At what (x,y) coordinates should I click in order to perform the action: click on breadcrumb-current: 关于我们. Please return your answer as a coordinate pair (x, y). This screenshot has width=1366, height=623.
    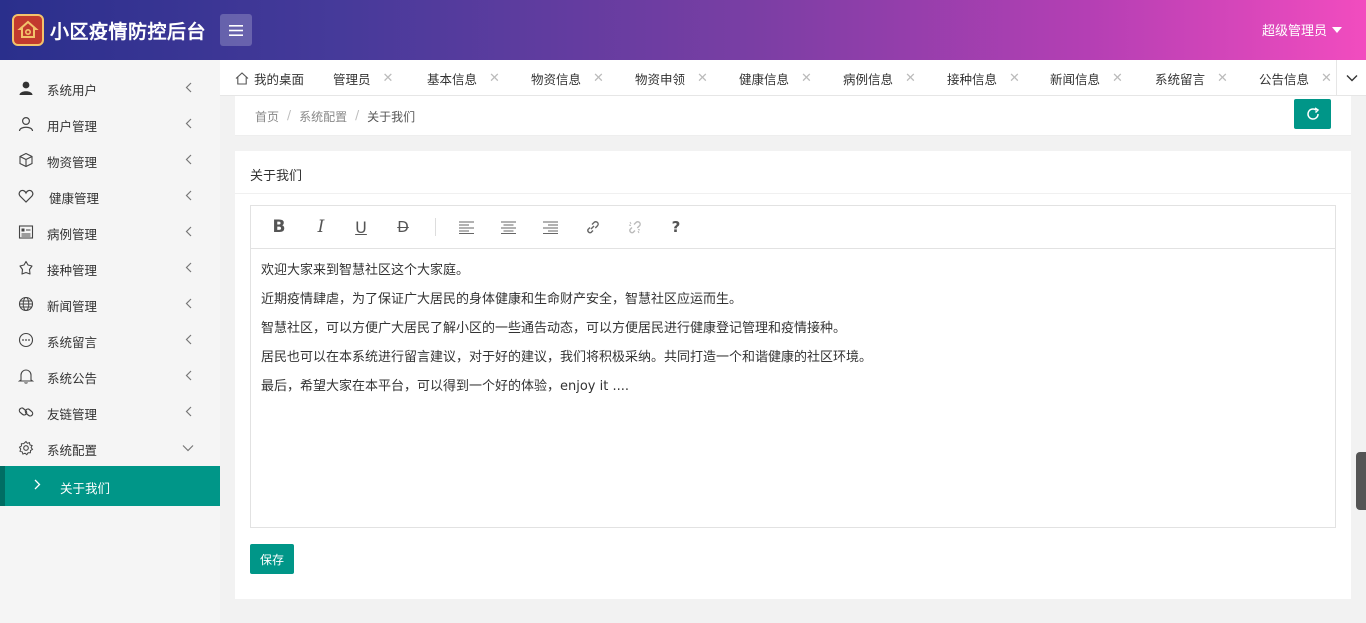
    Looking at the image, I should click on (391, 117).